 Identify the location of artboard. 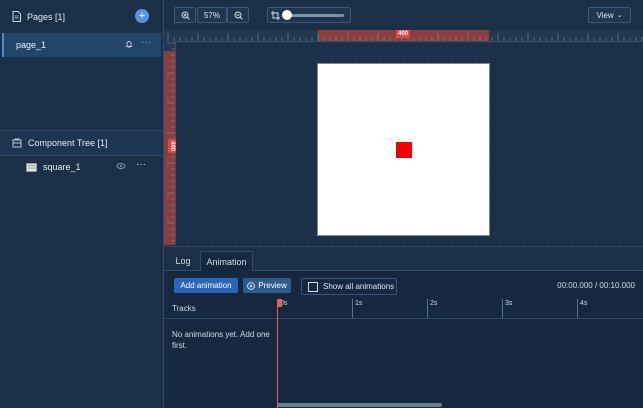
(403, 149).